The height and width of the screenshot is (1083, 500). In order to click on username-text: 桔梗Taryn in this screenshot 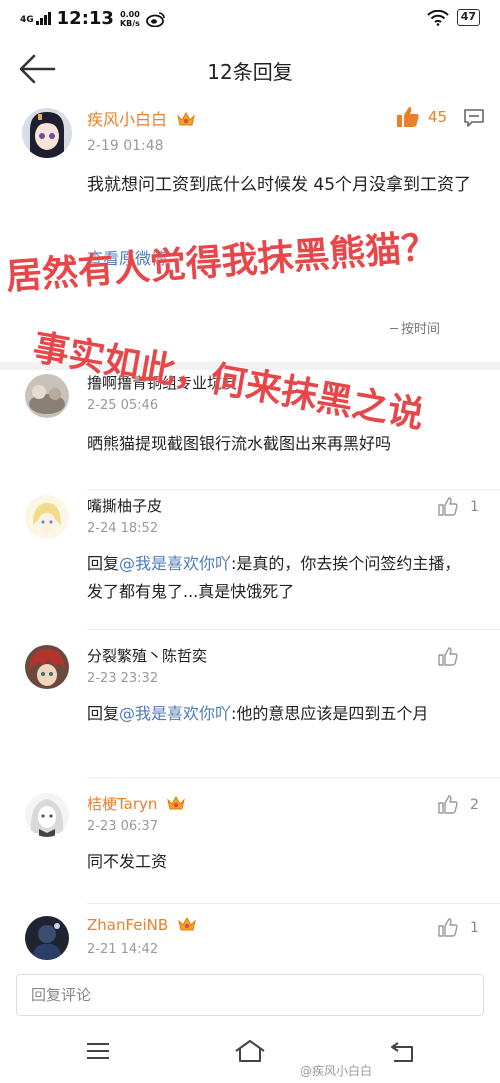, I will do `click(122, 804)`.